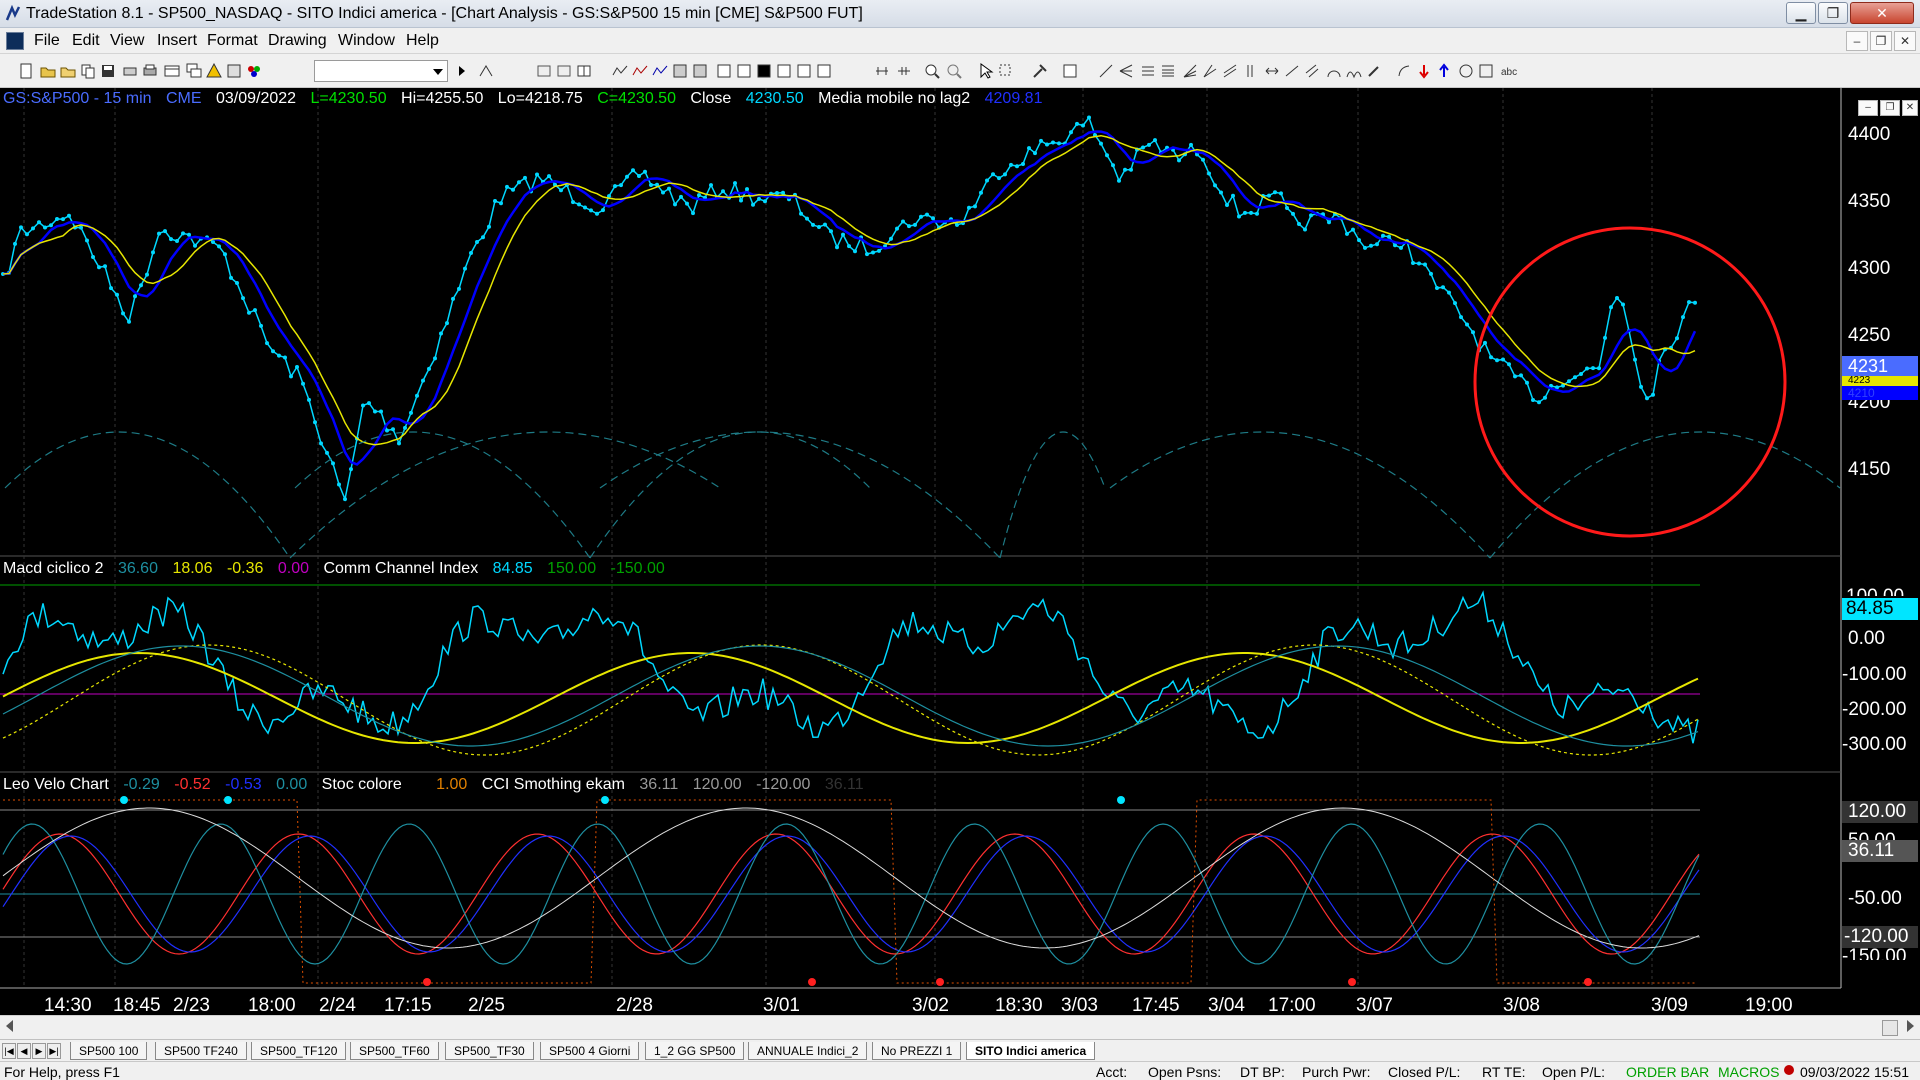 This screenshot has width=1920, height=1080. I want to click on fibonacci-icon, so click(1168, 71).